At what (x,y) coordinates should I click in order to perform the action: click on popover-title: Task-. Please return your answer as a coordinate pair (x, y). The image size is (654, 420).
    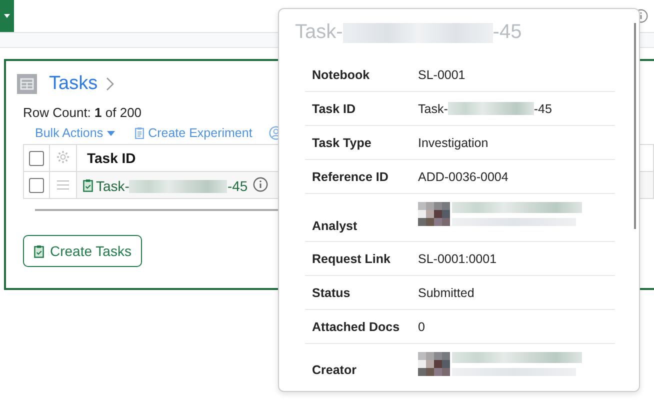
    Looking at the image, I should click on (319, 32).